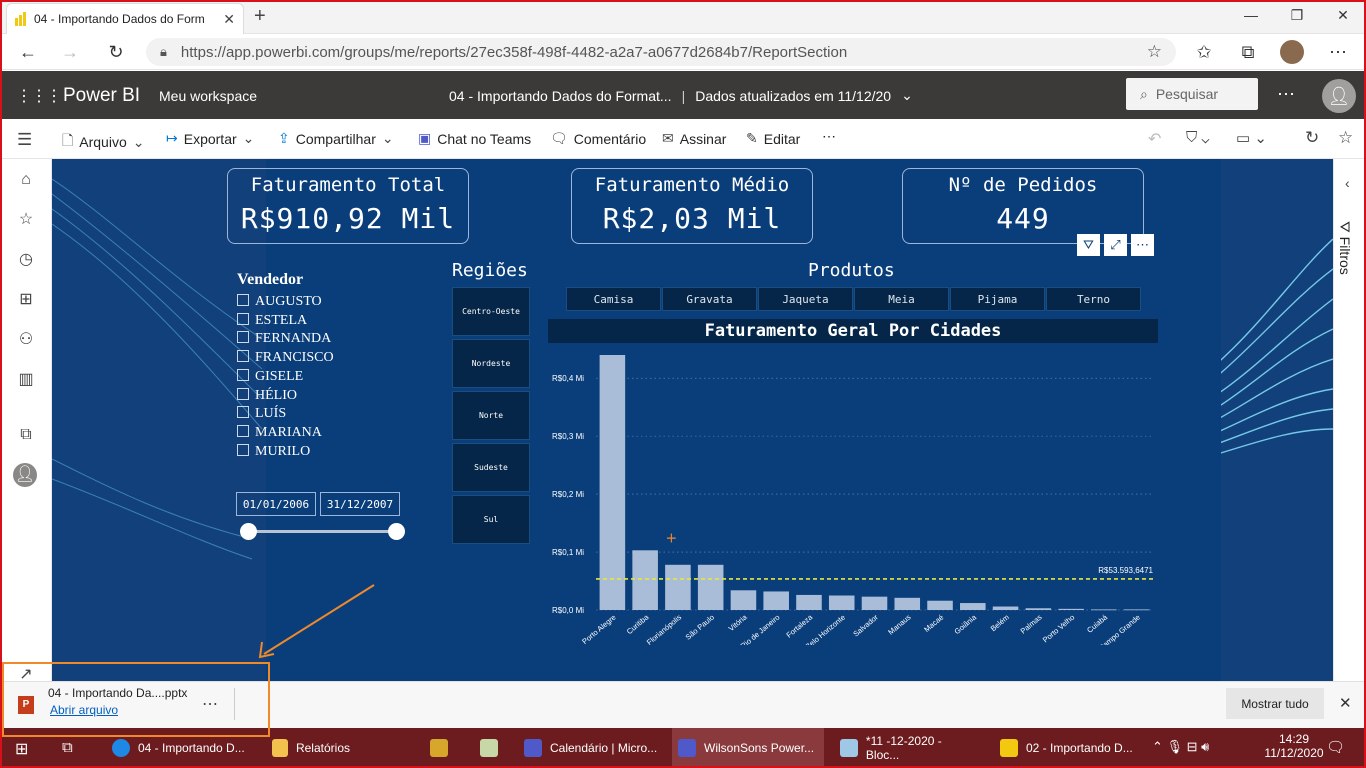 The image size is (1366, 768). What do you see at coordinates (1192, 94) in the screenshot?
I see `search-input: ⌕ Pesquisar` at bounding box center [1192, 94].